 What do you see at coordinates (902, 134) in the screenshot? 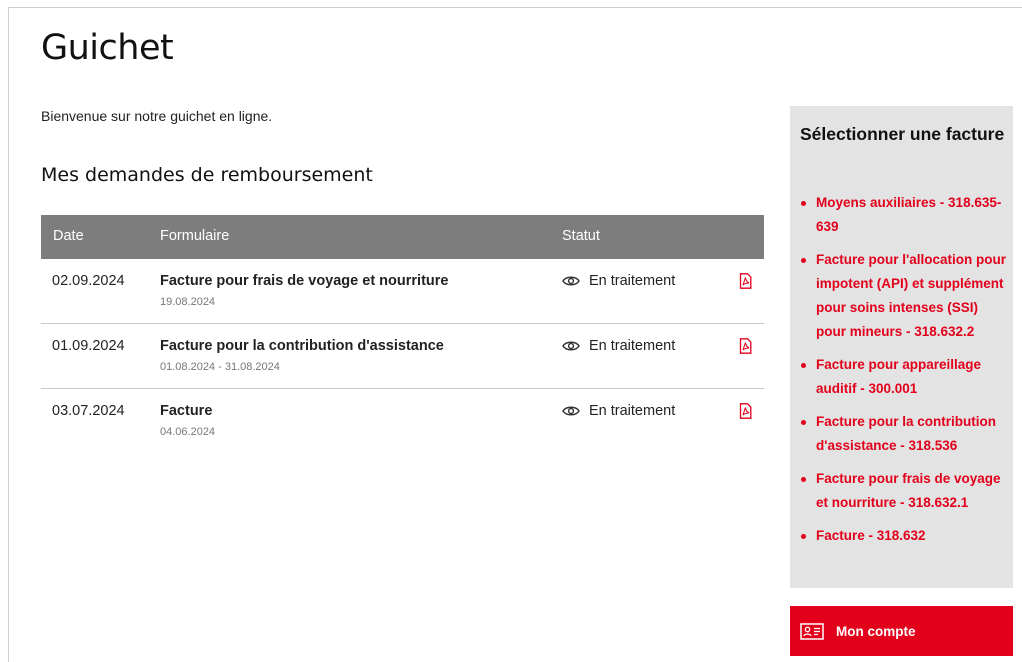
I see `sidebar-title: Sélectionner une facture` at bounding box center [902, 134].